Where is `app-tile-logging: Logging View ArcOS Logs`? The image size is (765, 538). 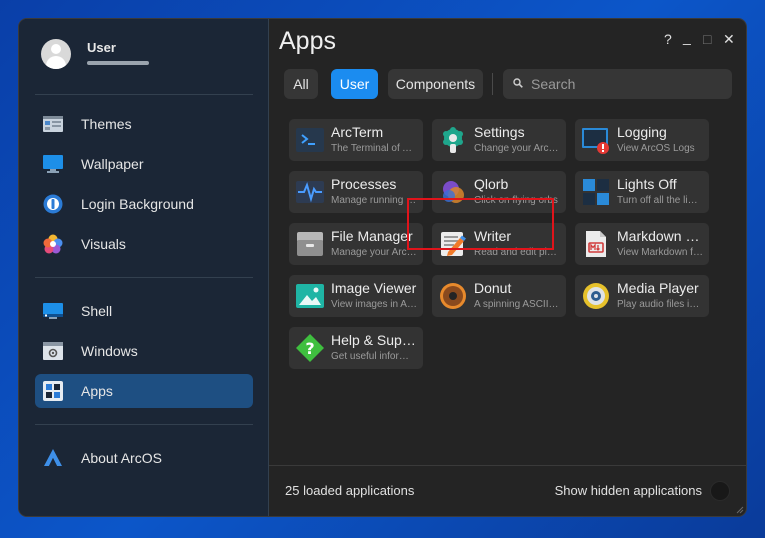
app-tile-logging: Logging View ArcOS Logs is located at coordinates (642, 140).